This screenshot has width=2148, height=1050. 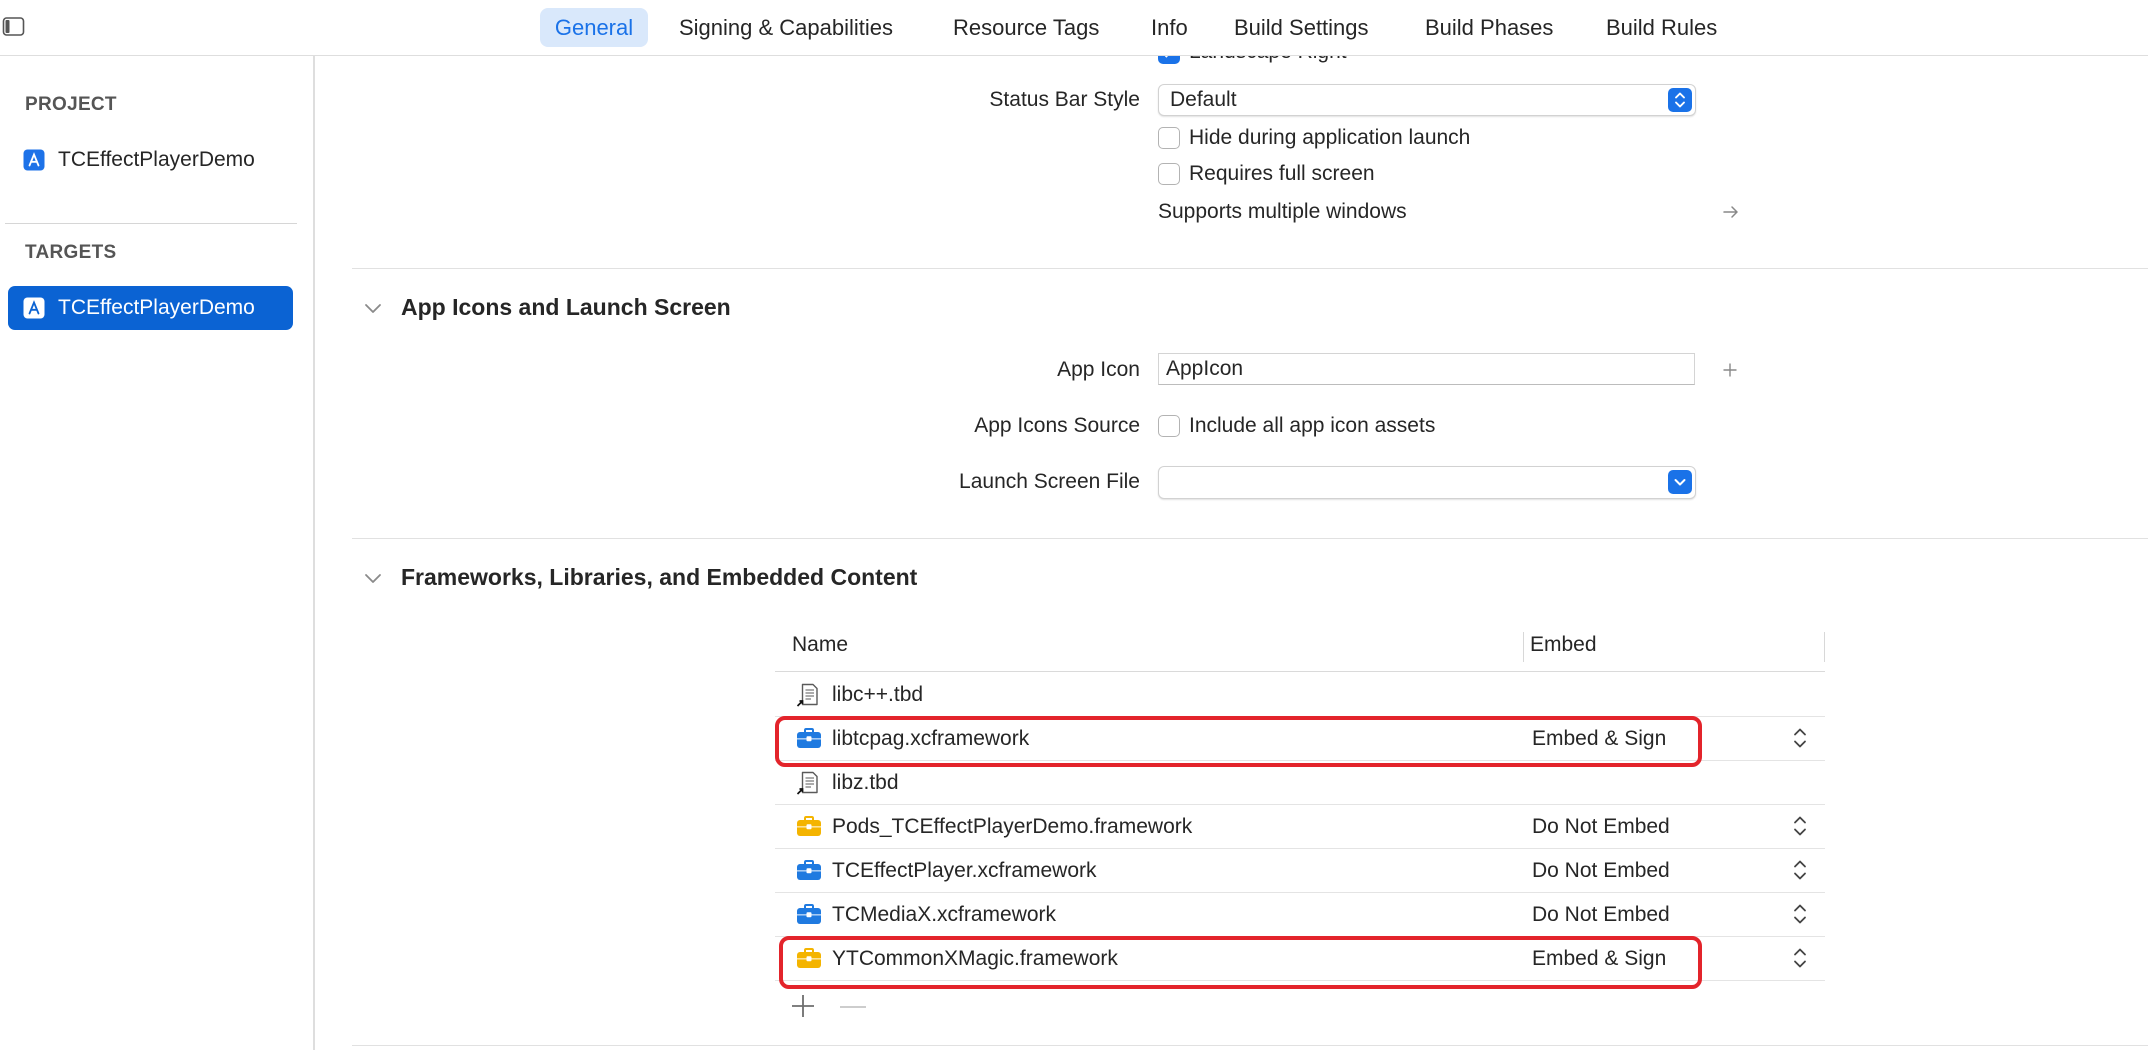 I want to click on hide-during-launch-checkbox, so click(x=1169, y=138).